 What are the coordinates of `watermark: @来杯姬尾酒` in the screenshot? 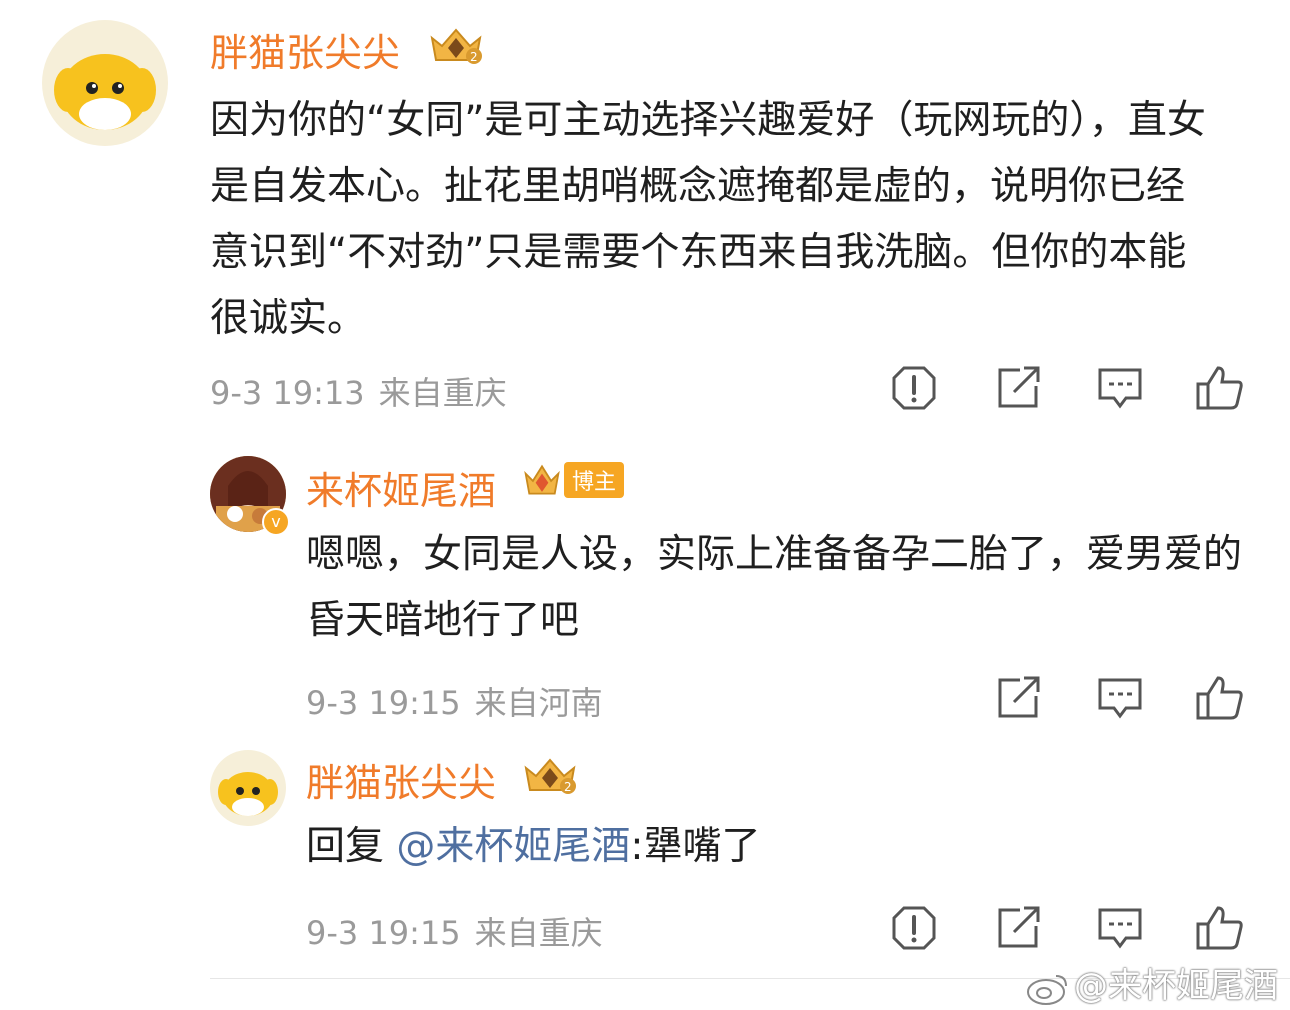 It's located at (1152, 982).